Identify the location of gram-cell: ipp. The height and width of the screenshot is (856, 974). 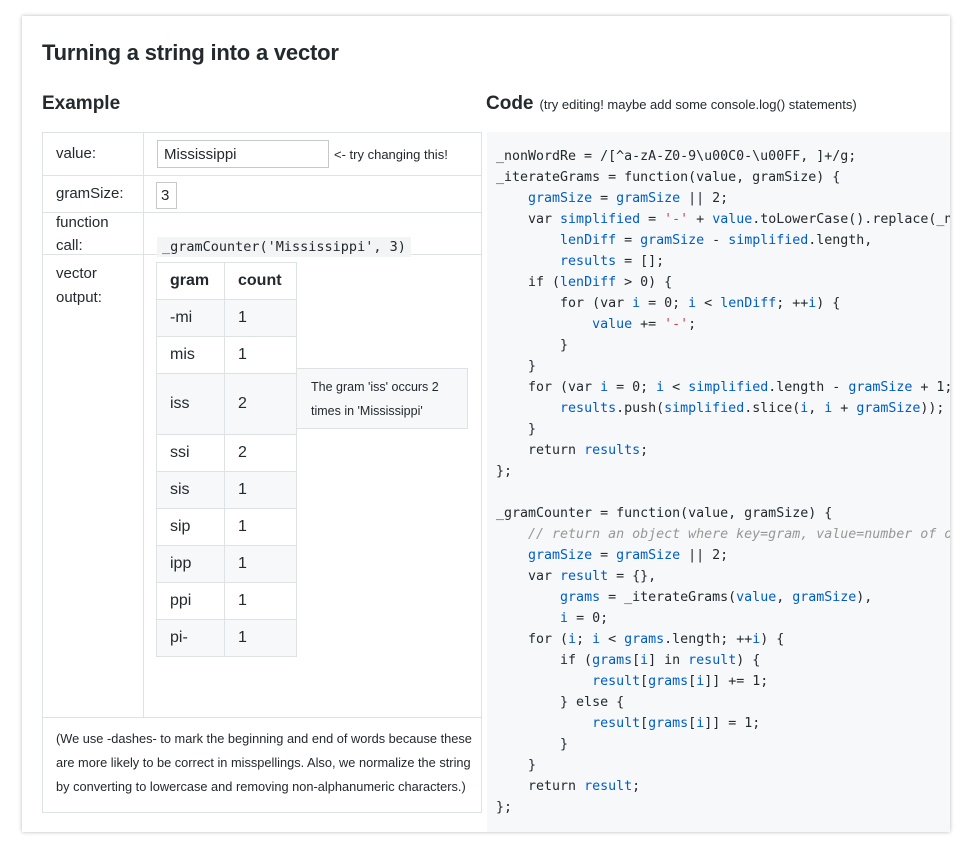
(190, 564).